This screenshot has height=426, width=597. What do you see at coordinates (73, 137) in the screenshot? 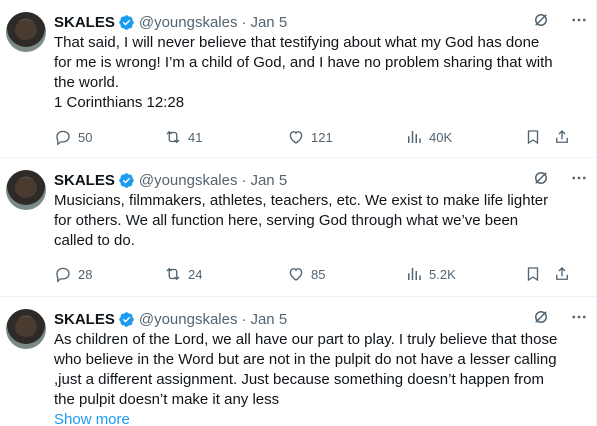
I see `reply-button: 50` at bounding box center [73, 137].